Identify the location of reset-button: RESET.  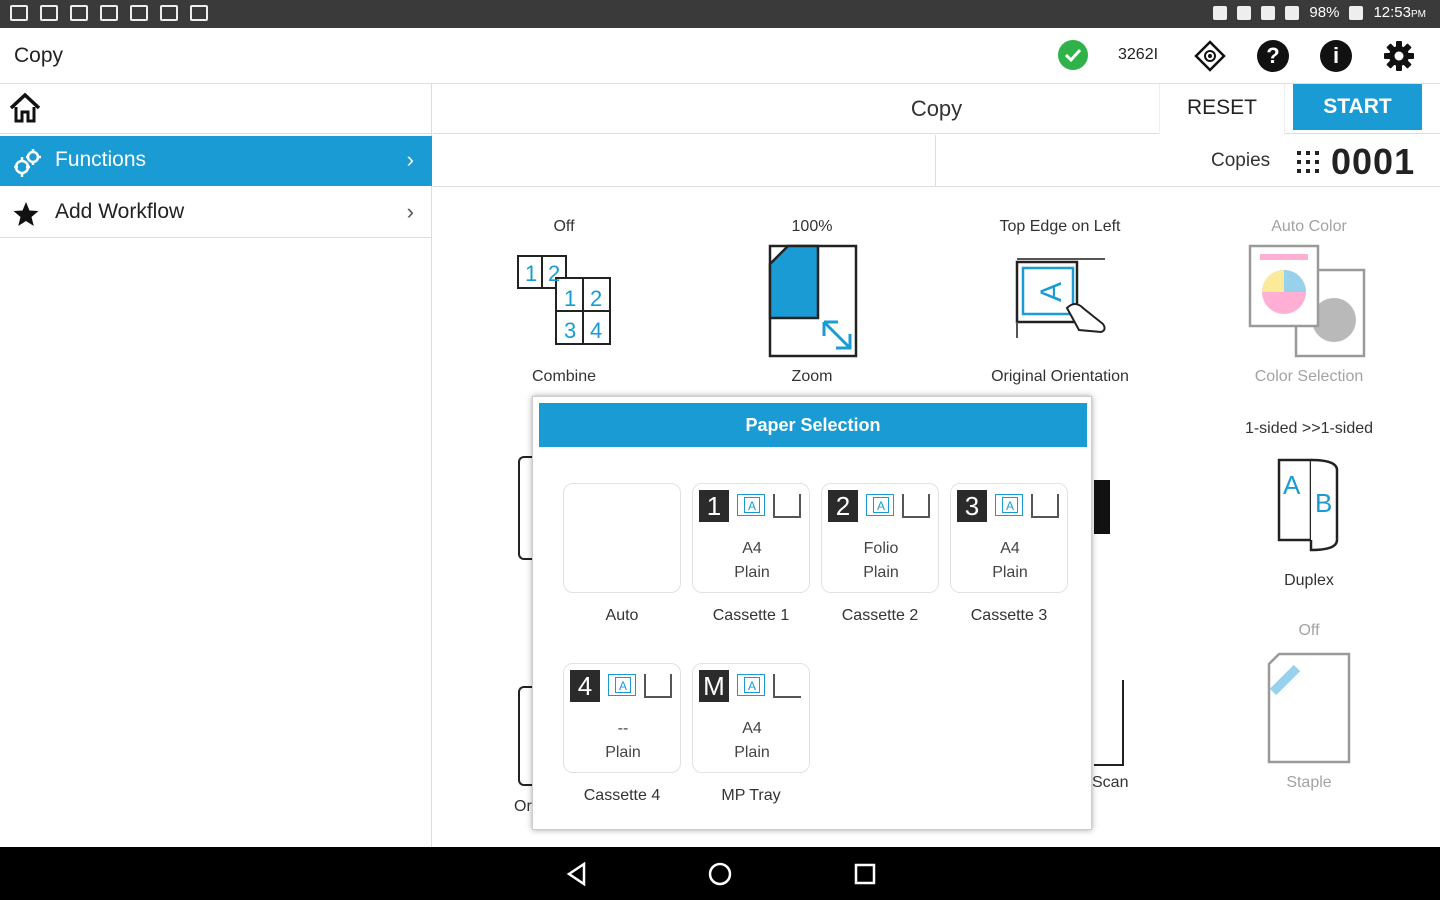
(1222, 109).